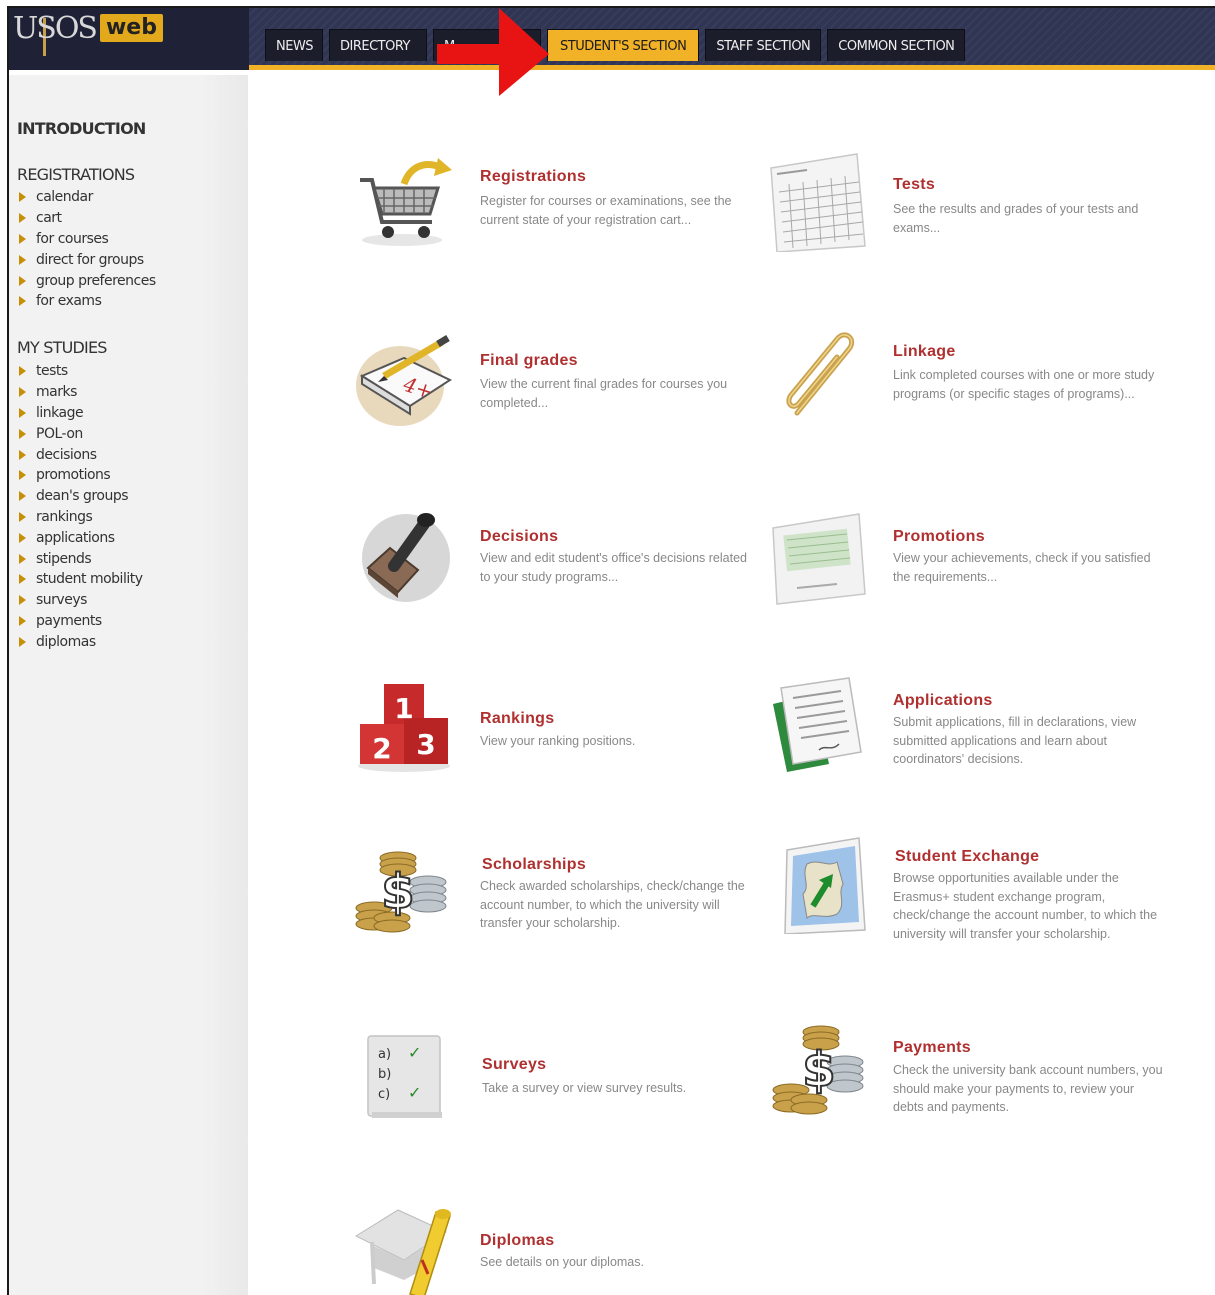 This screenshot has height=1295, width=1215. I want to click on logo-area: USOS web, so click(129, 39).